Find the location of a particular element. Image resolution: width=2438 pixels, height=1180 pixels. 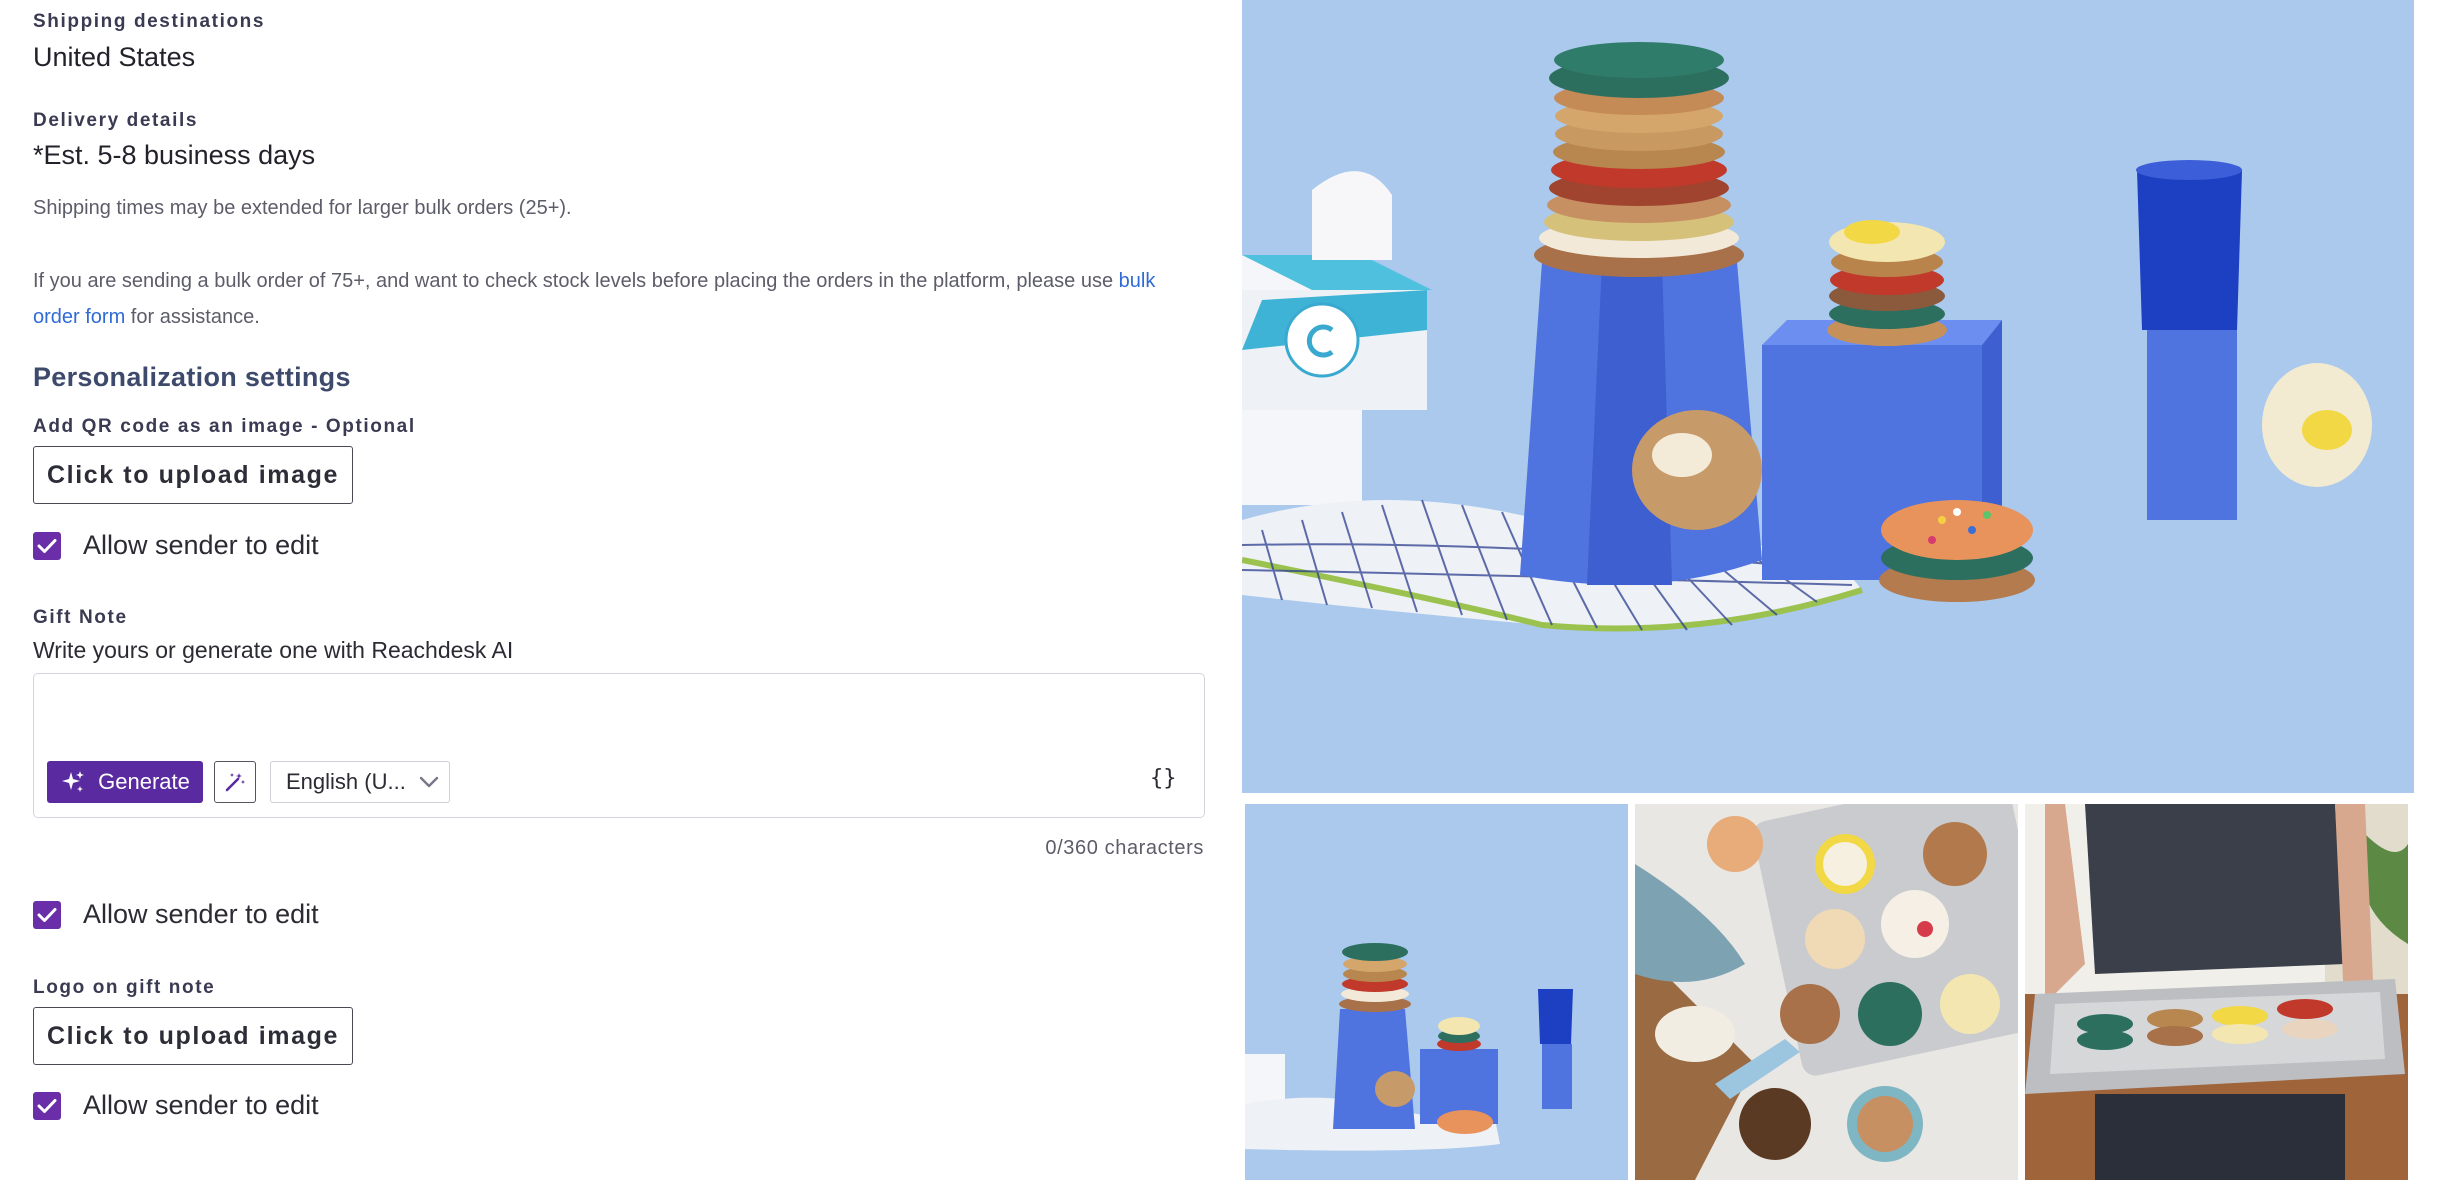

magic-wand-button is located at coordinates (235, 782).